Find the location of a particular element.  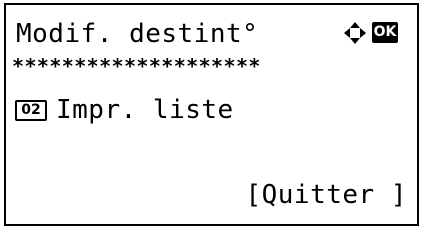

quit-button: [Quitter ] is located at coordinates (326, 195).